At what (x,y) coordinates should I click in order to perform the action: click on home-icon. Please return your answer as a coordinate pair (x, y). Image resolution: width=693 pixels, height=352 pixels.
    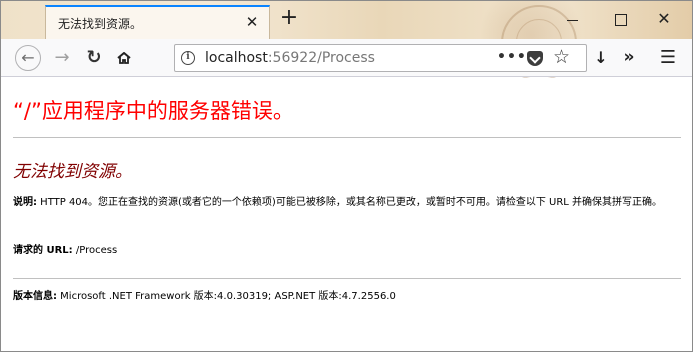
    Looking at the image, I should click on (124, 58).